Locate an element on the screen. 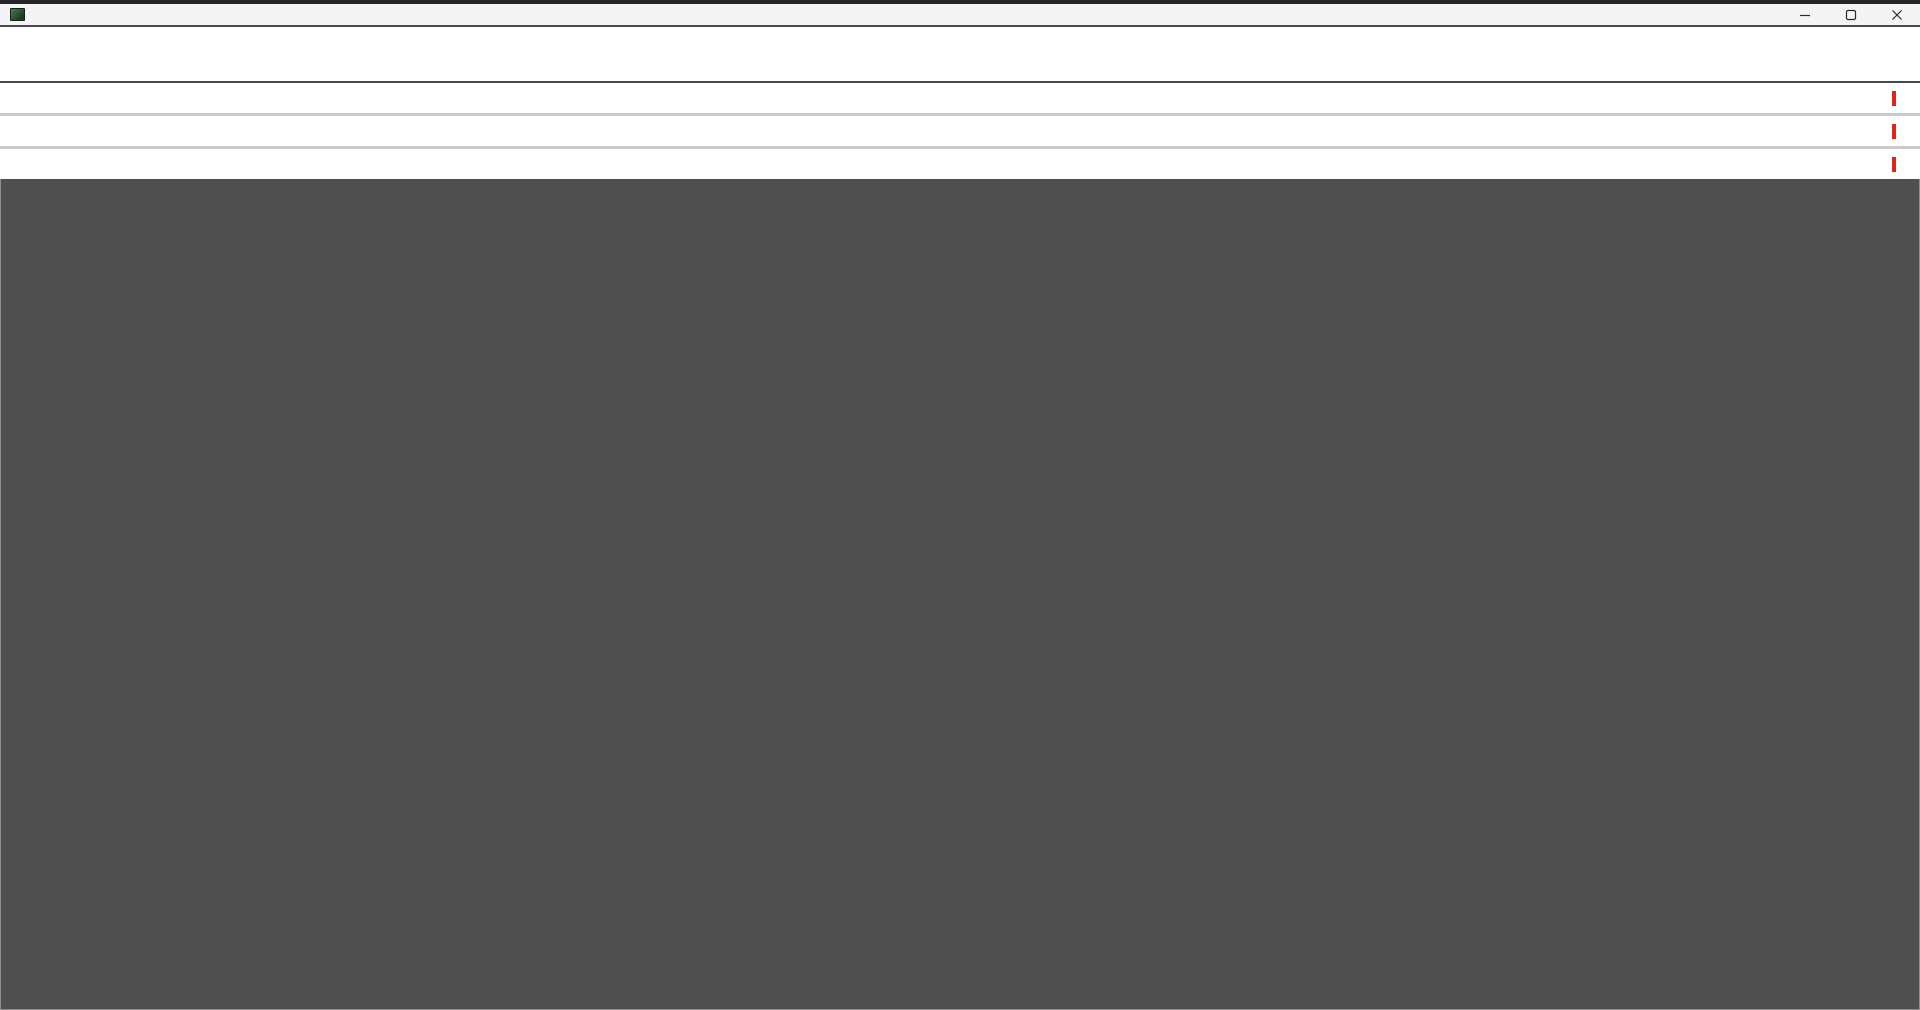 The image size is (1920, 1010). minimize-icon is located at coordinates (1805, 15).